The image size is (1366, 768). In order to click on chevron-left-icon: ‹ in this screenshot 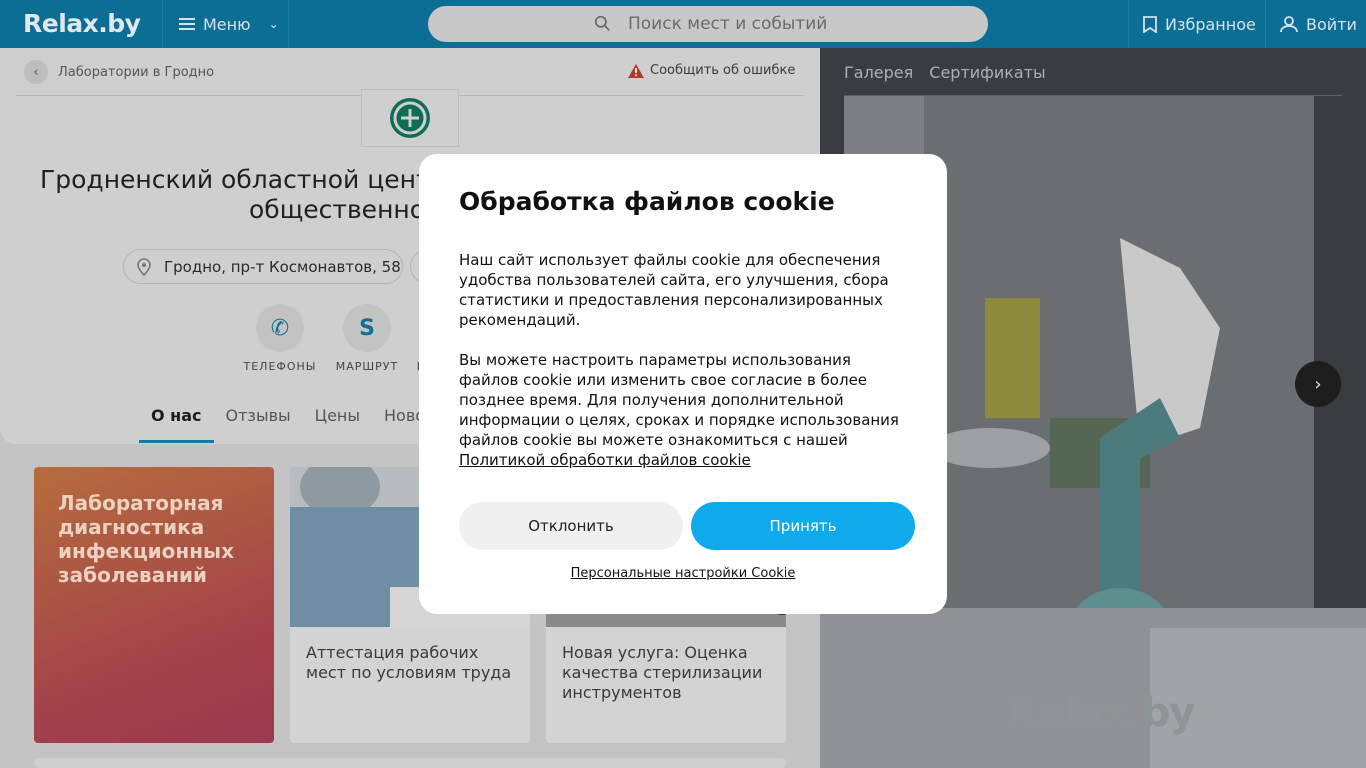, I will do `click(36, 72)`.